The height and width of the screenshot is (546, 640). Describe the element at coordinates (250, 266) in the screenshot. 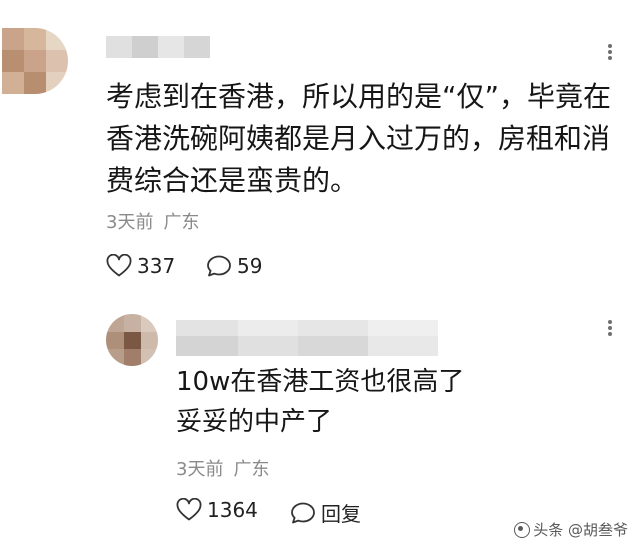

I see `reply-count: 59` at that location.